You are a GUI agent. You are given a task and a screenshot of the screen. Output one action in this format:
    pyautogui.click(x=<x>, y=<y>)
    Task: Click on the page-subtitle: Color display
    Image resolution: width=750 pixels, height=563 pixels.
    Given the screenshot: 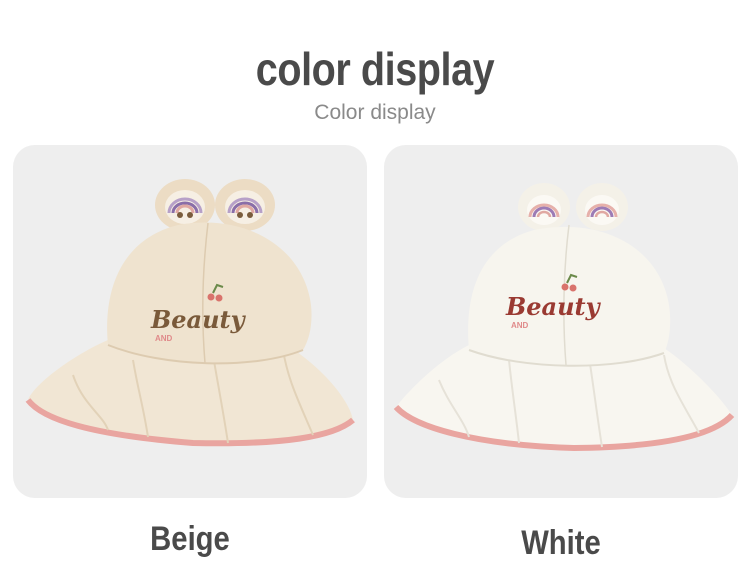 What is the action you would take?
    pyautogui.click(x=375, y=112)
    